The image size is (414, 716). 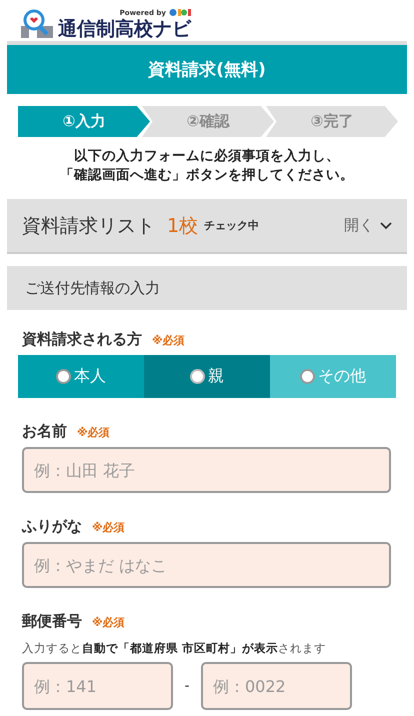 What do you see at coordinates (207, 175) in the screenshot?
I see `instruction-text: 「確認画面へ進む」ボタンを押してください。` at bounding box center [207, 175].